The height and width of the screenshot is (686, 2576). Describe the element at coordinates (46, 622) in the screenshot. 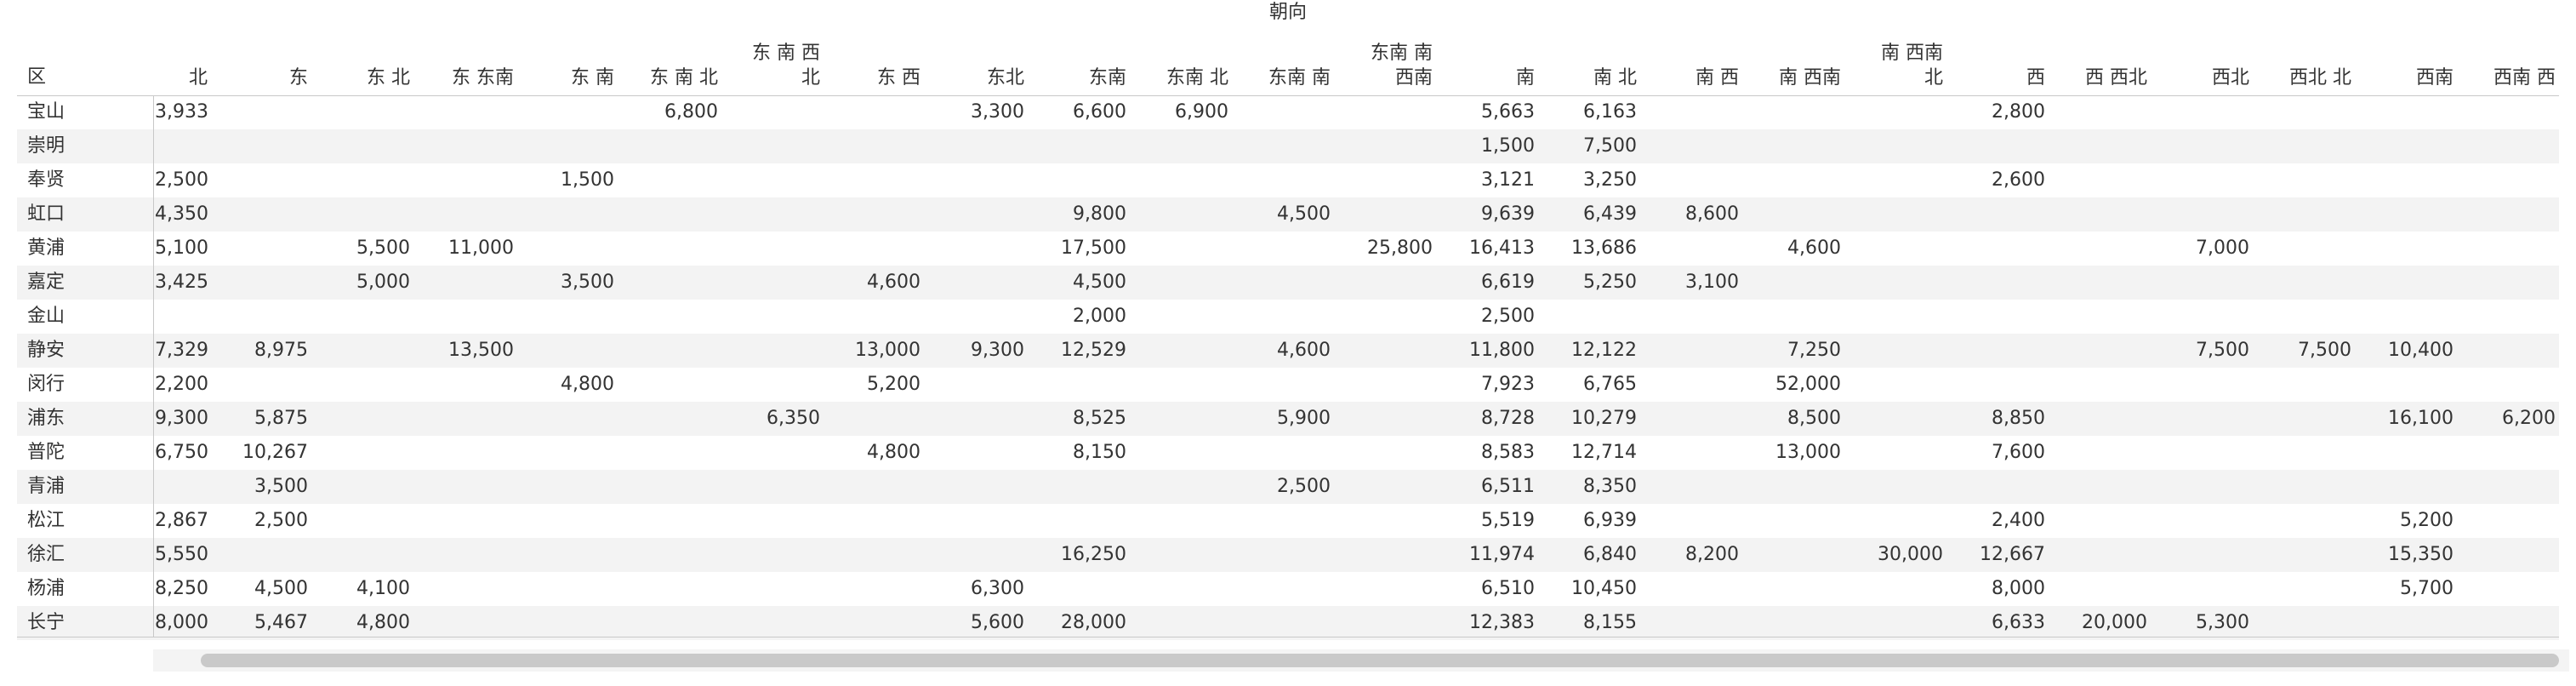

I see `row-label: 长宁` at that location.